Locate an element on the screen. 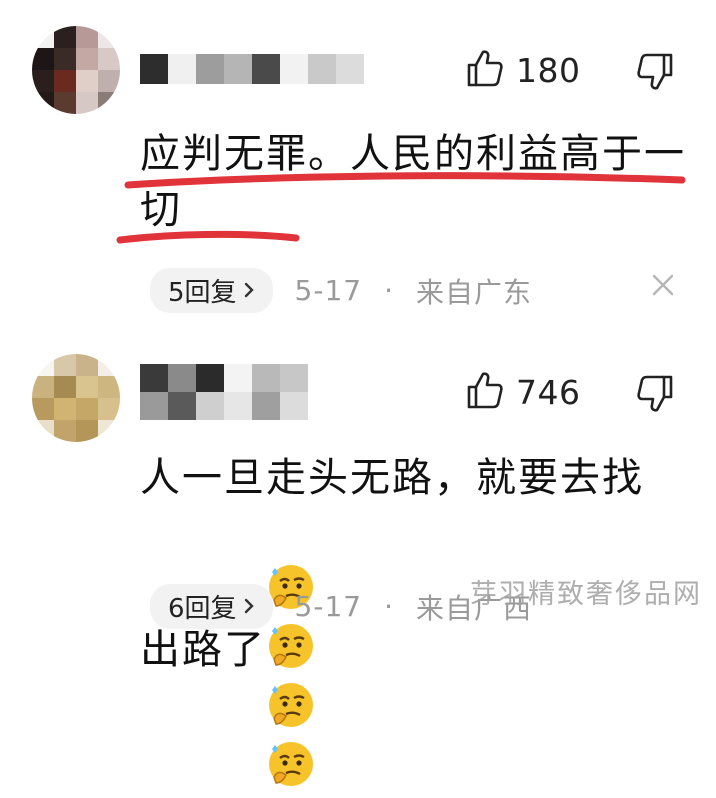 The height and width of the screenshot is (798, 716). username-redacted is located at coordinates (225, 392).